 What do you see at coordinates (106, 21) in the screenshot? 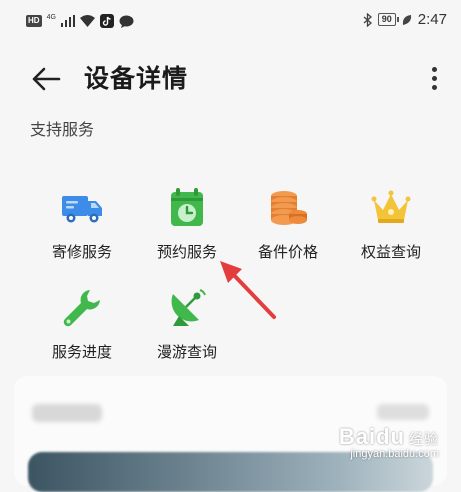
I see `tiktok-icon` at bounding box center [106, 21].